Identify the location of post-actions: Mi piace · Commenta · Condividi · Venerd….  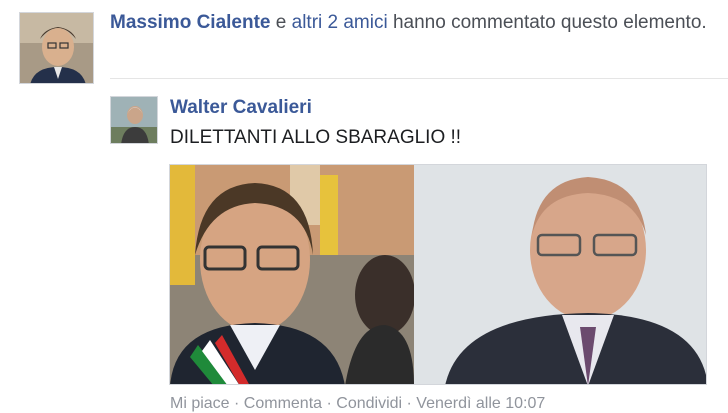
(357, 404).